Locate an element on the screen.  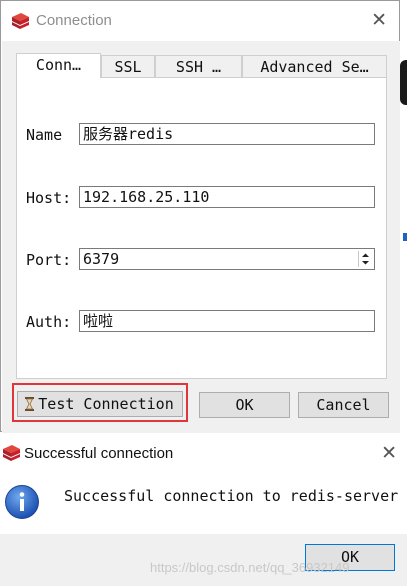
watermark: https://blog.csdn.net/qq_36932149 is located at coordinates (250, 567).